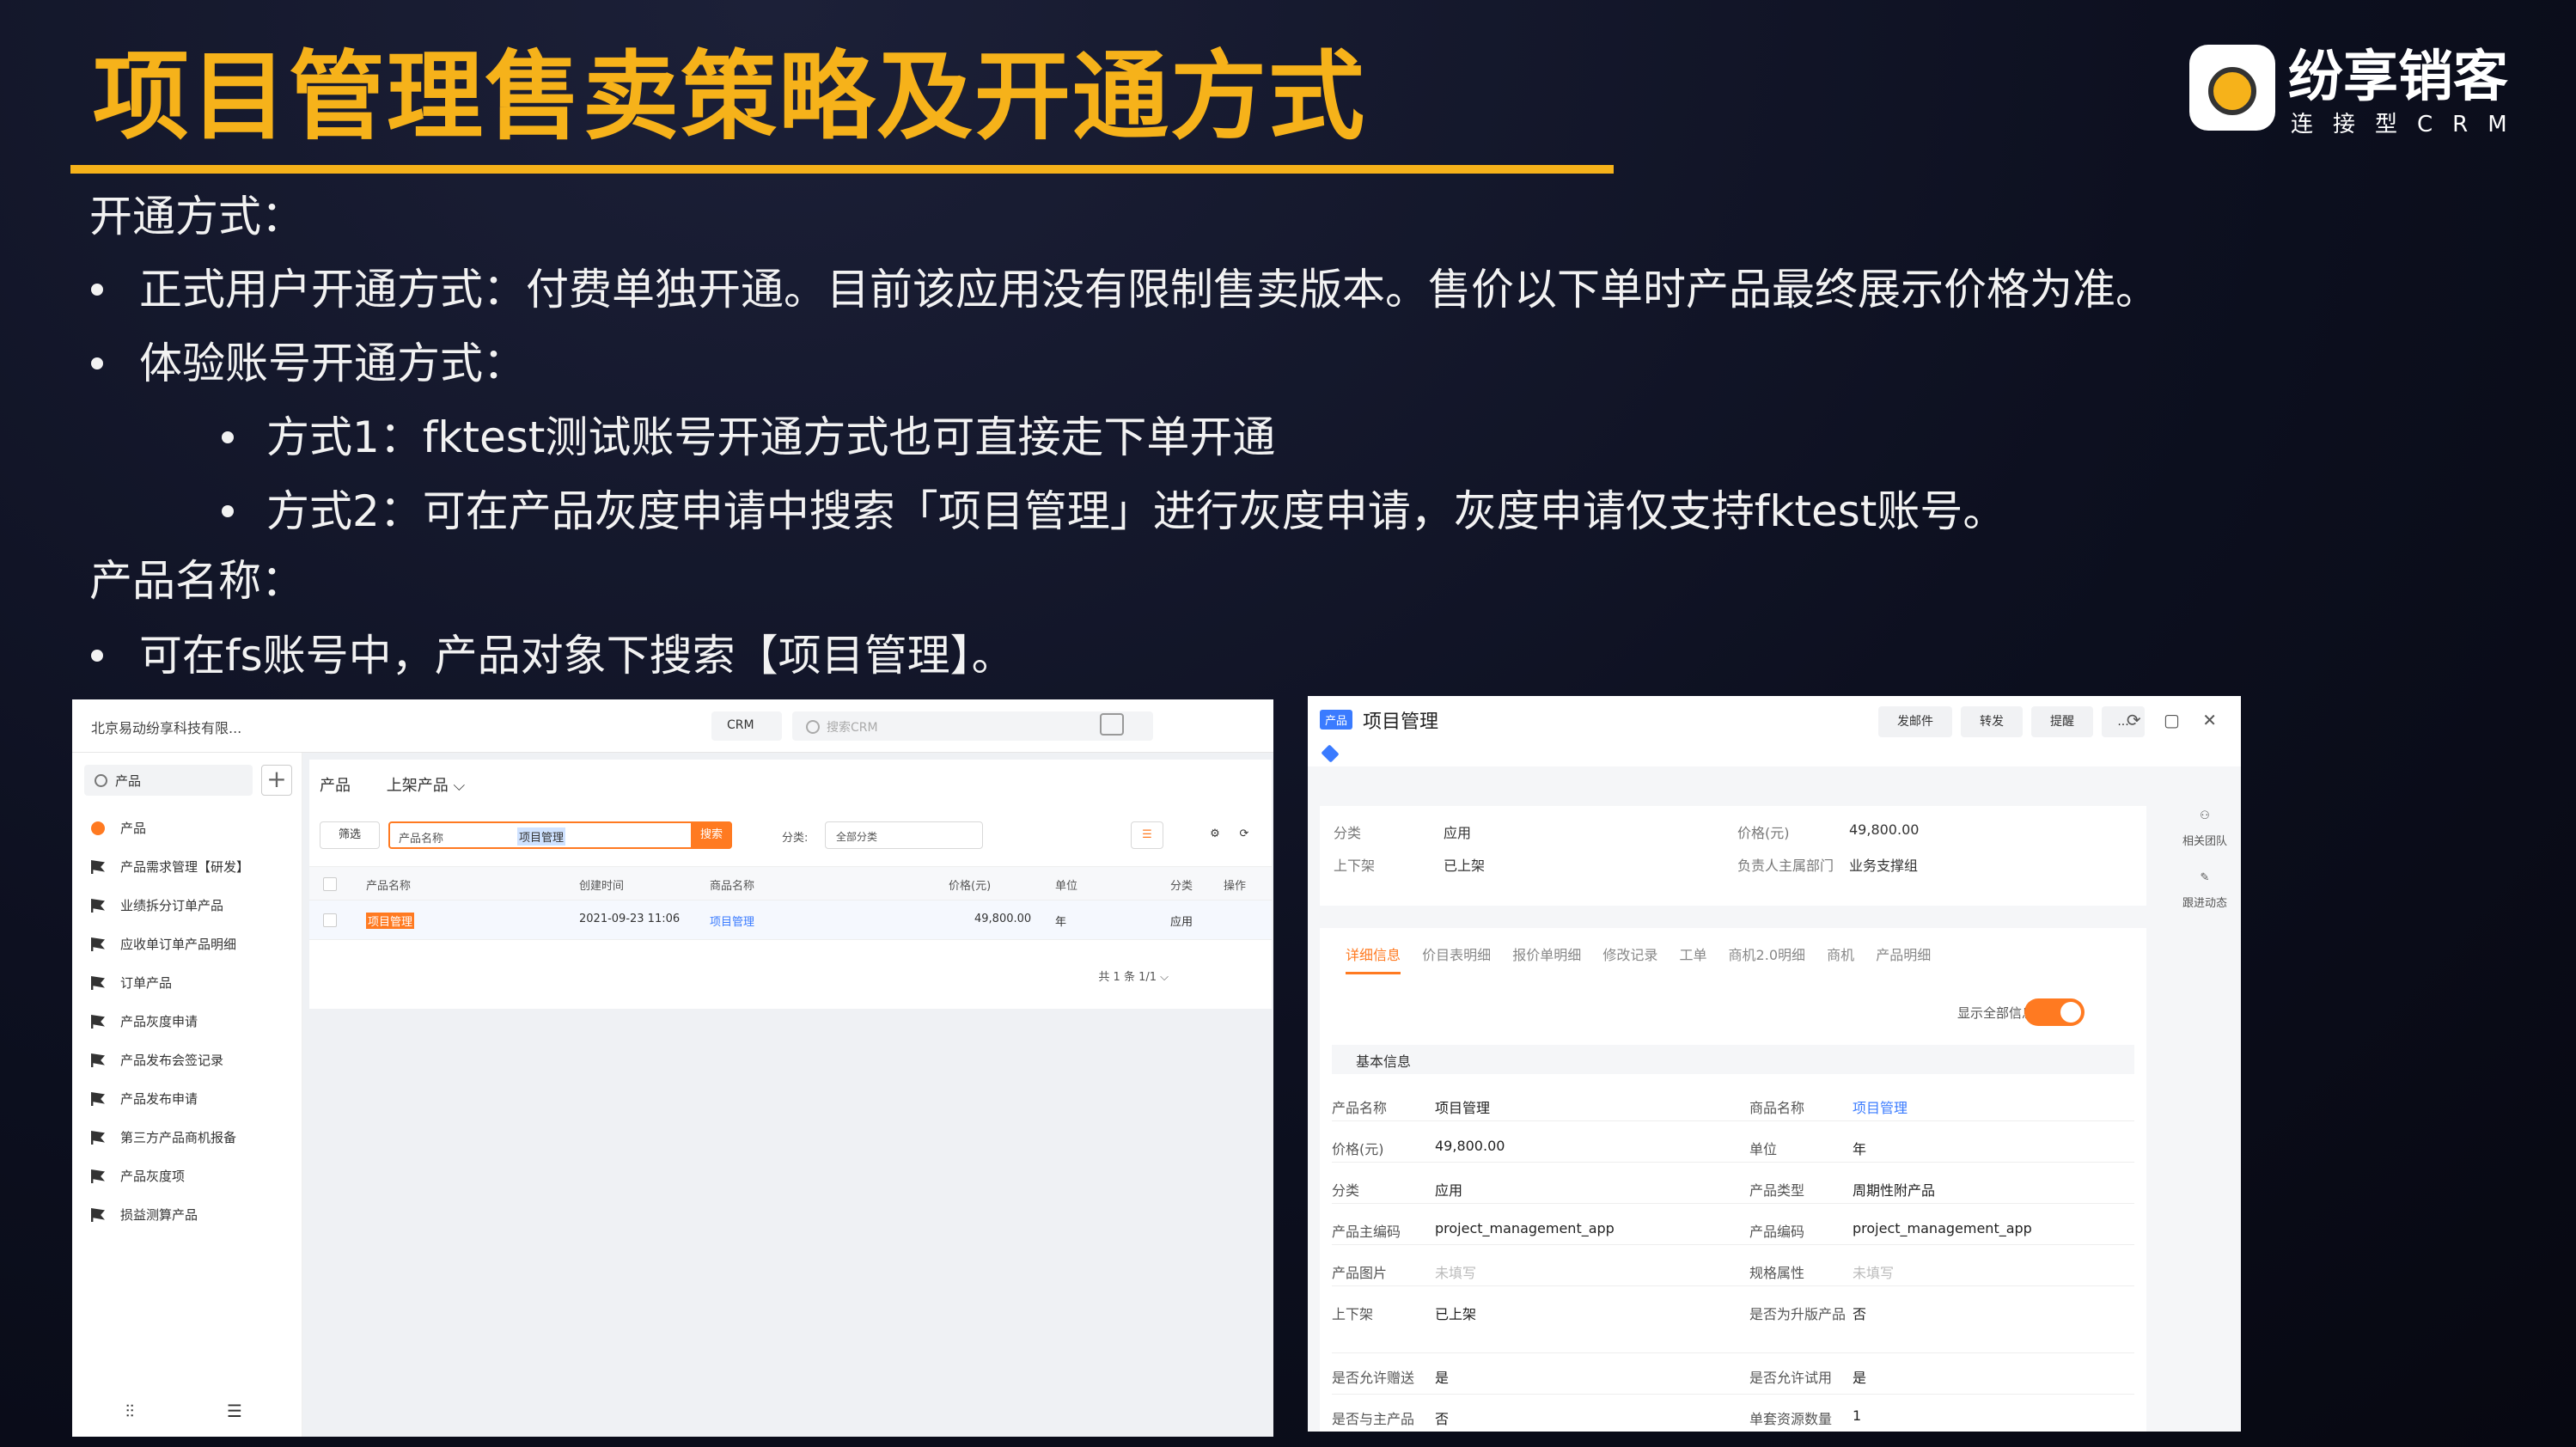  What do you see at coordinates (162, 944) in the screenshot?
I see `sidebar-item-receivable: 应收单订单产品明细` at bounding box center [162, 944].